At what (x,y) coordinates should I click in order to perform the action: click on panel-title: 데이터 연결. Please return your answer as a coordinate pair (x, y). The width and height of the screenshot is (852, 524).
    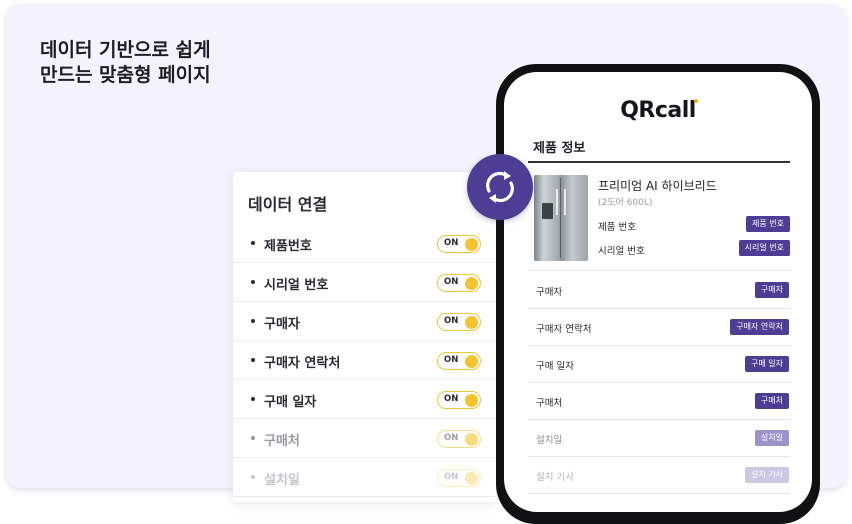
    Looking at the image, I should click on (288, 204).